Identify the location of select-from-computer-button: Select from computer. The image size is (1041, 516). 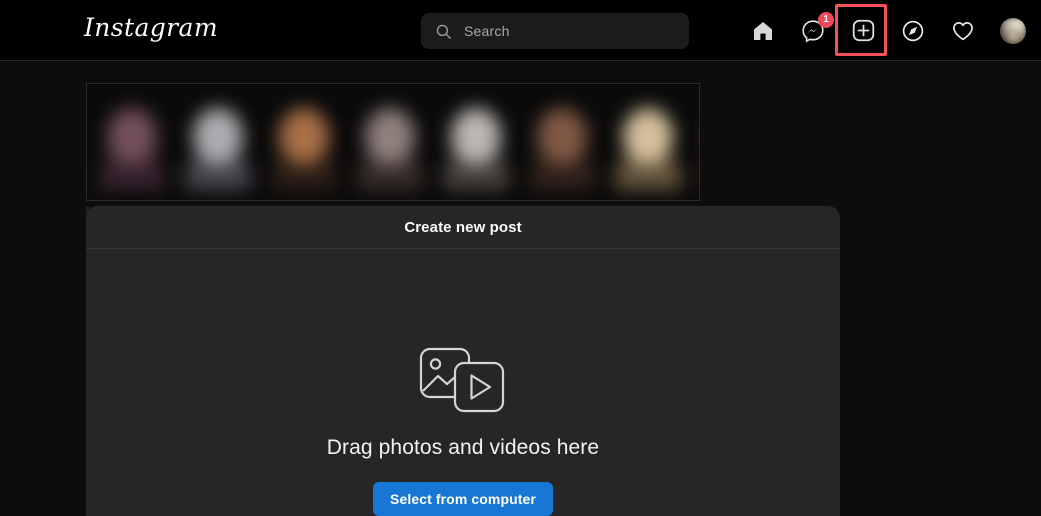
(463, 499).